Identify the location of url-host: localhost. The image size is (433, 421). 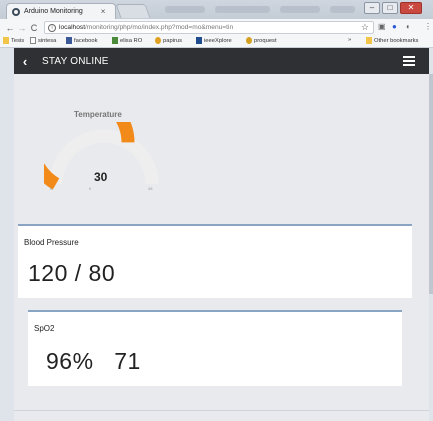
(72, 27).